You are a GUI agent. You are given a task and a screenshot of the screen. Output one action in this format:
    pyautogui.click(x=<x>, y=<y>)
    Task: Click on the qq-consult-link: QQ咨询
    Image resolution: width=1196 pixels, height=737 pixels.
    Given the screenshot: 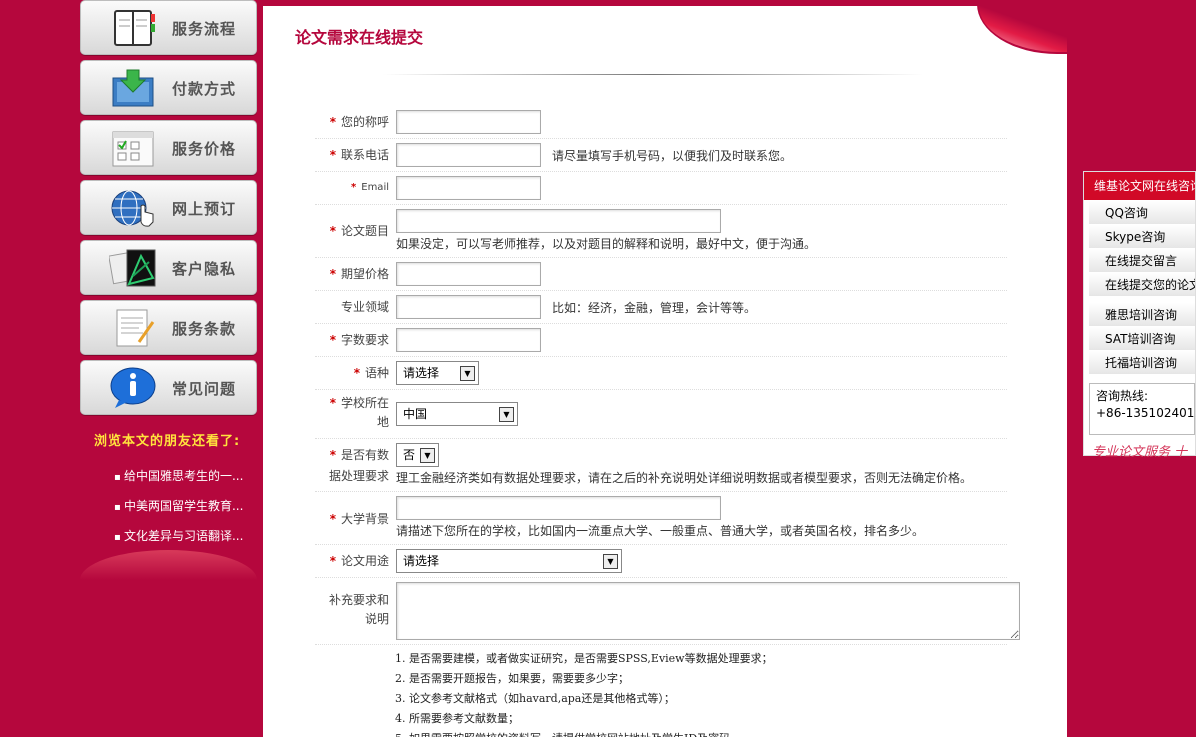 What is the action you would take?
    pyautogui.click(x=1142, y=213)
    